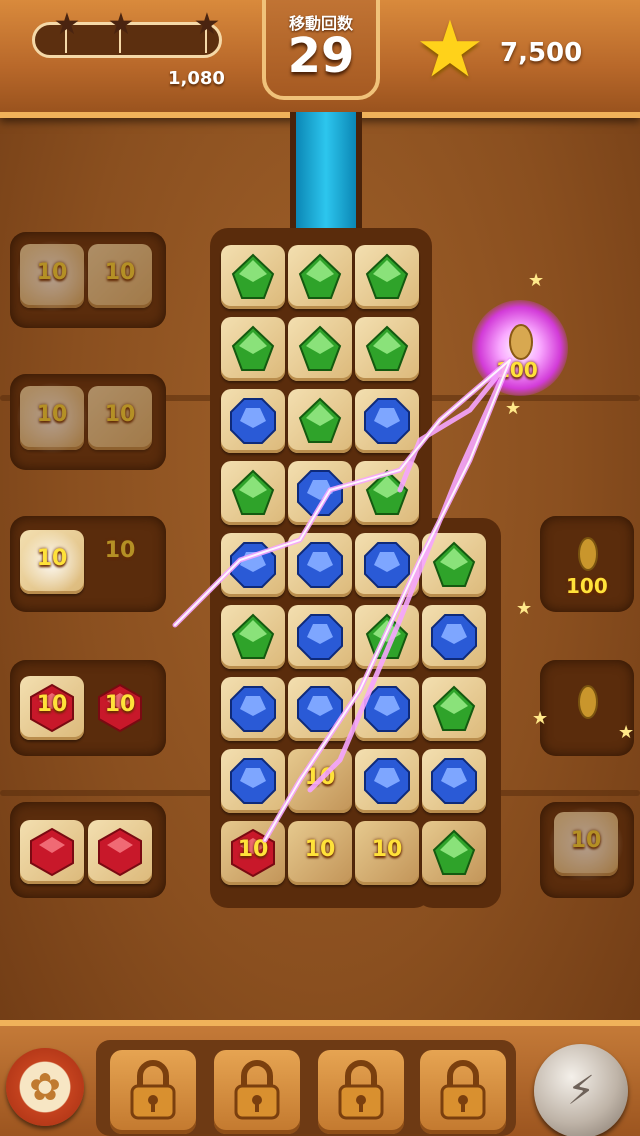  I want to click on header-bar: ★ ★ ★ 1,080 移動回数 29 ★ 7,500, so click(320, 59).